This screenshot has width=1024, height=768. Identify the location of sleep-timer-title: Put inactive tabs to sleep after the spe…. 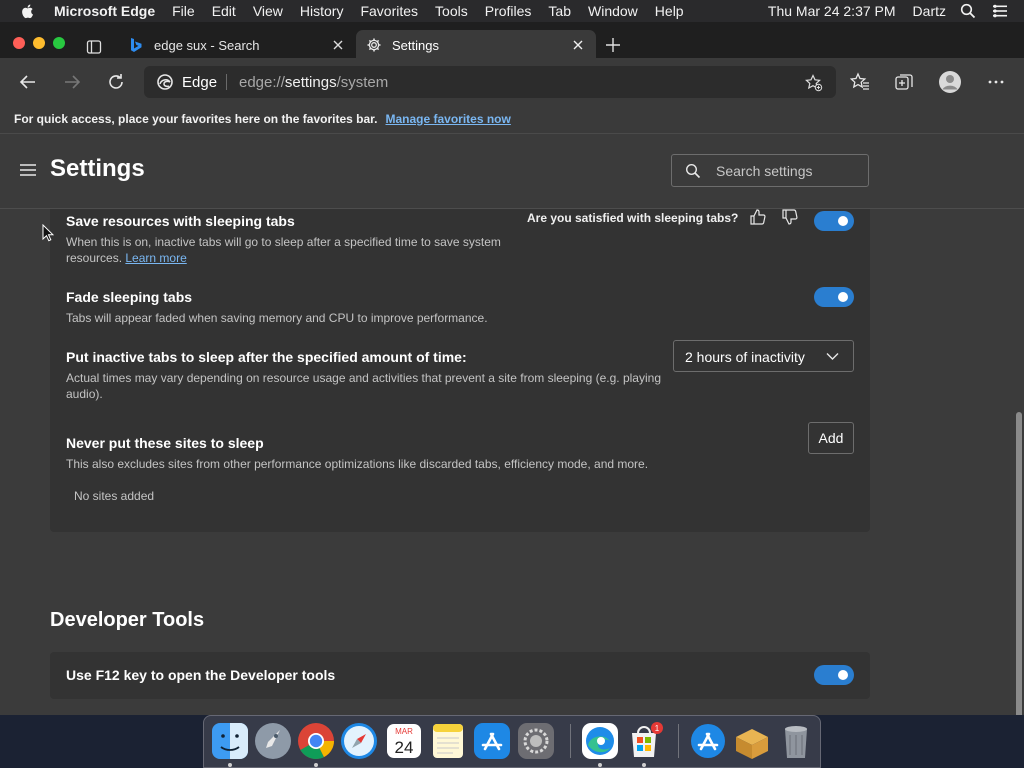
(266, 357).